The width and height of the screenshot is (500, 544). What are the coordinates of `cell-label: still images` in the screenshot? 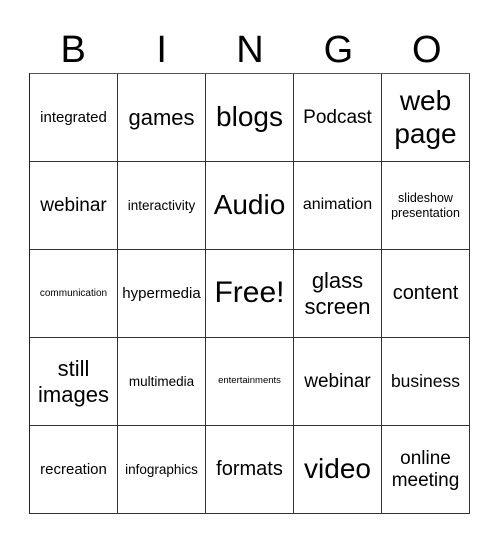 It's located at (73, 381).